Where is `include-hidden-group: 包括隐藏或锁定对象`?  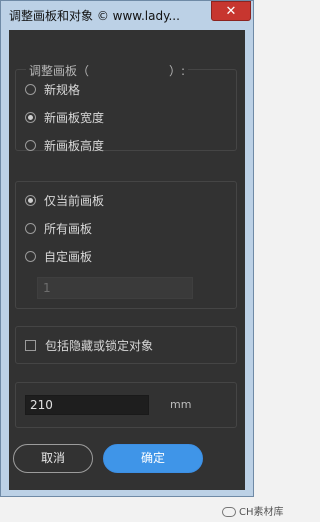
include-hidden-group: 包括隐藏或锁定对象 is located at coordinates (126, 345).